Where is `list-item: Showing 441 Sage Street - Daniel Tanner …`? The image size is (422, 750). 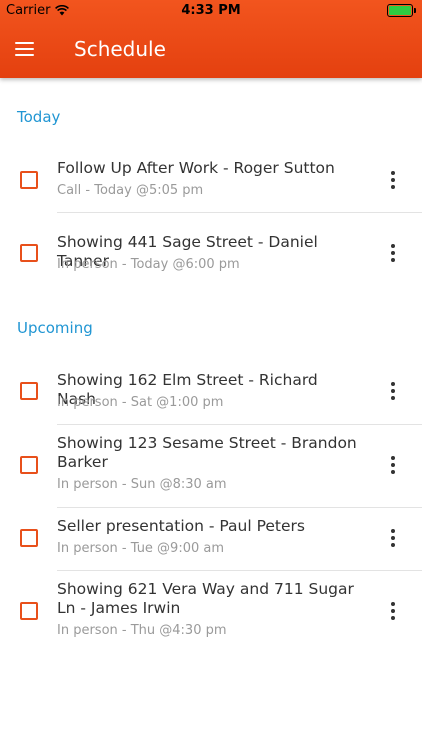 list-item: Showing 441 Sage Street - Daniel Tanner … is located at coordinates (211, 255).